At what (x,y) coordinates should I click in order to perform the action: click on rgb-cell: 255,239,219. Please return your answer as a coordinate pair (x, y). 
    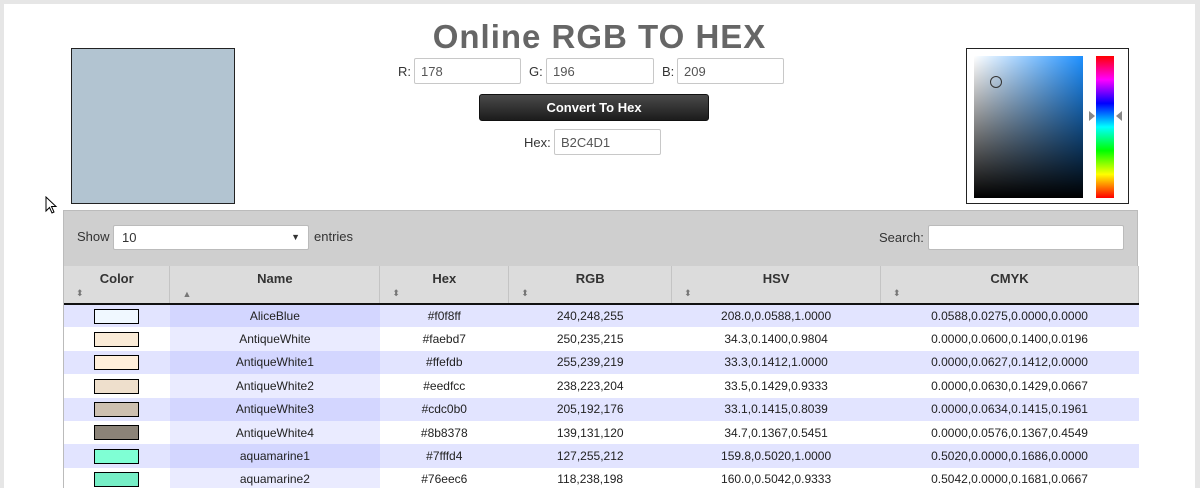
    Looking at the image, I should click on (590, 362).